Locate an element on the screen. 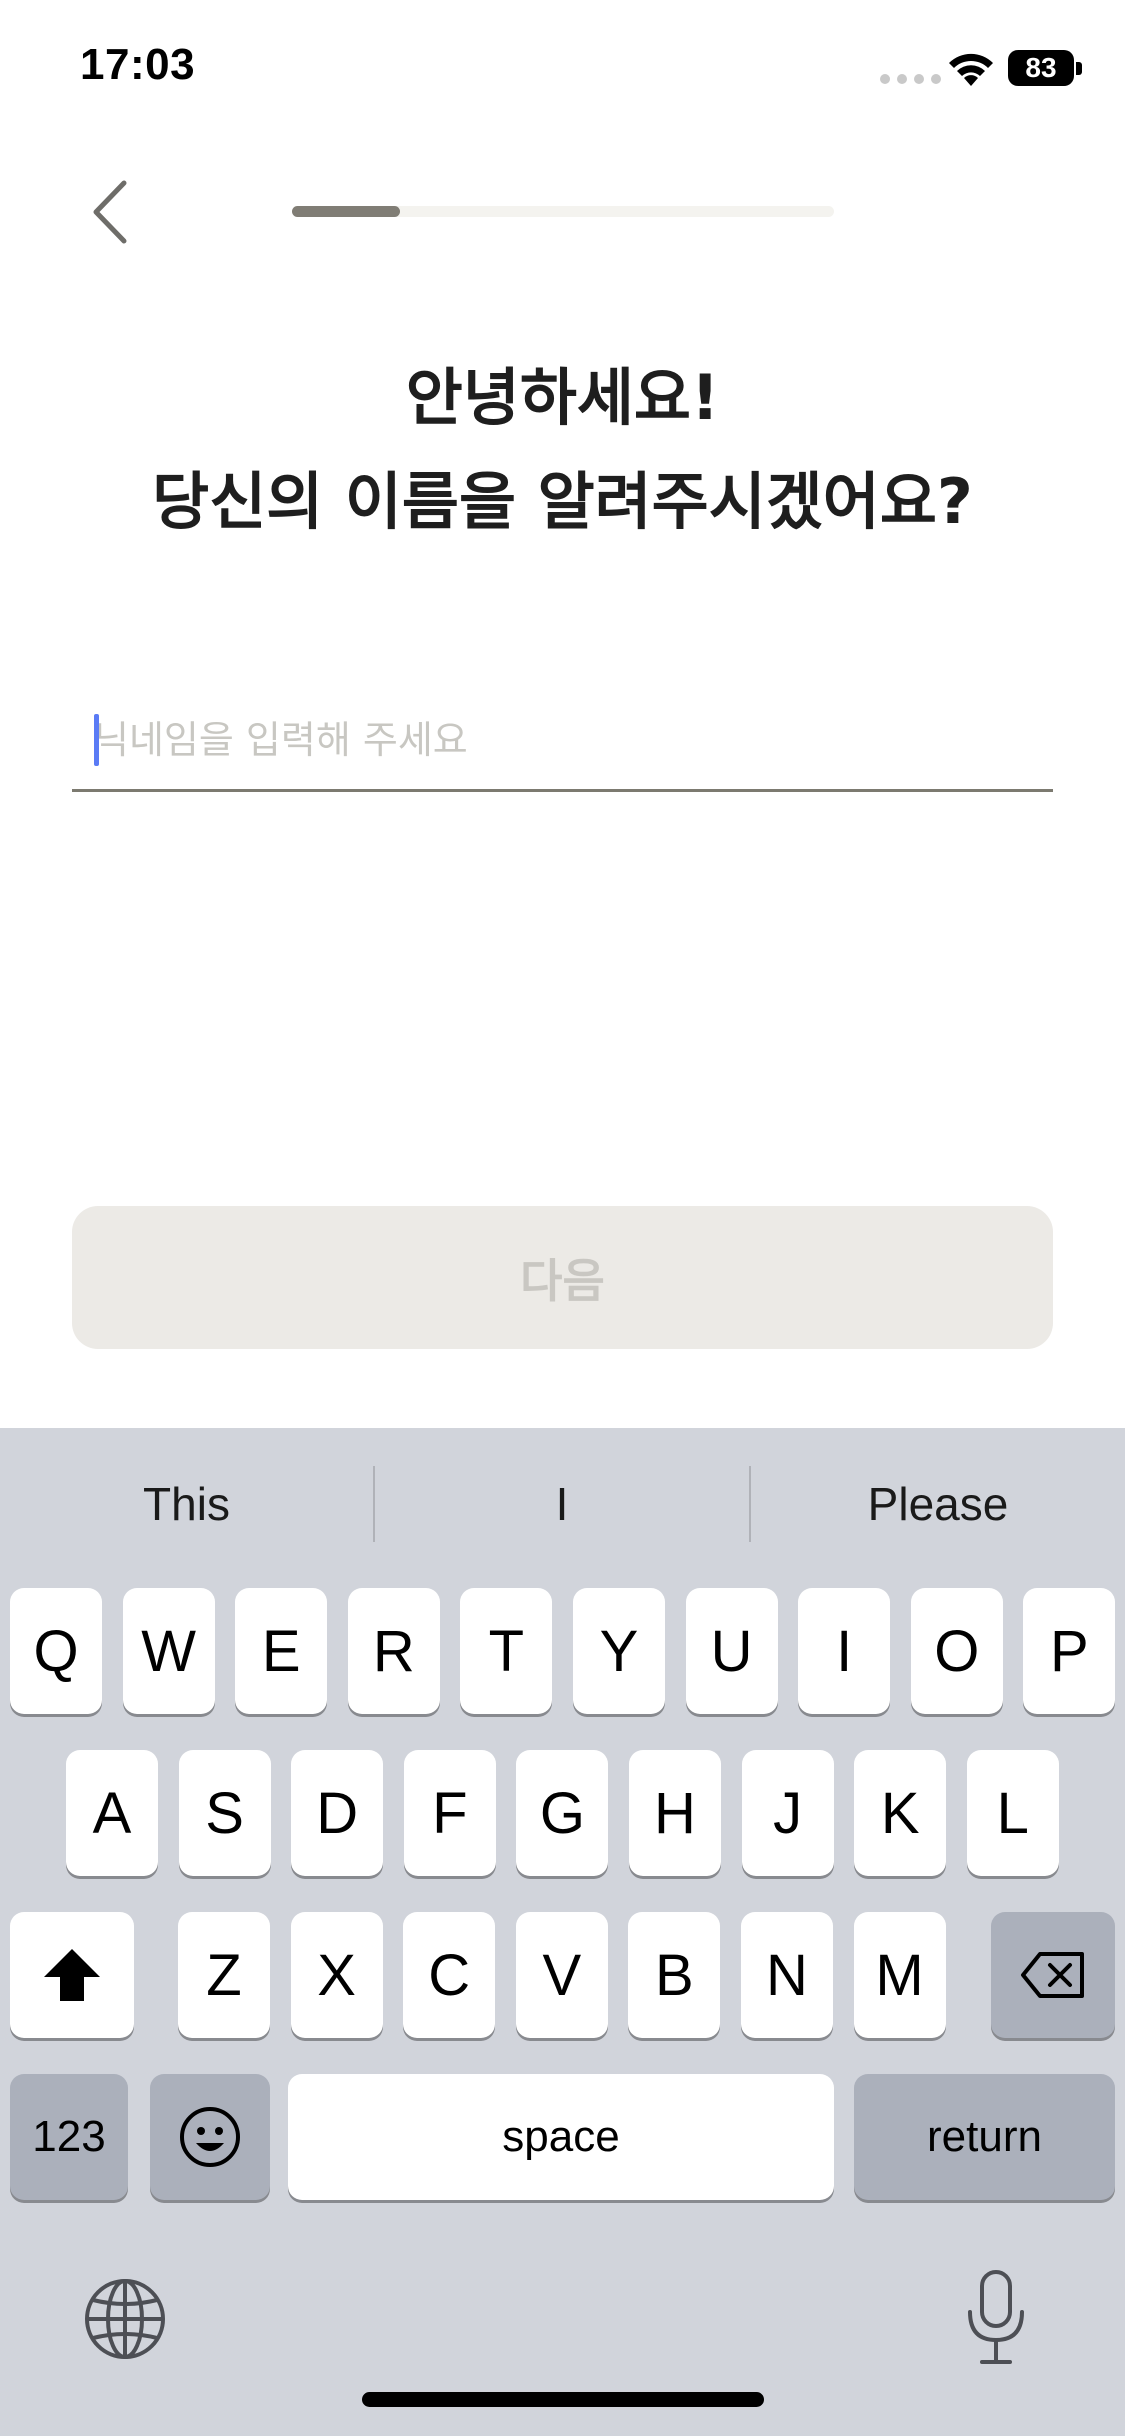  space-key: space is located at coordinates (561, 2137).